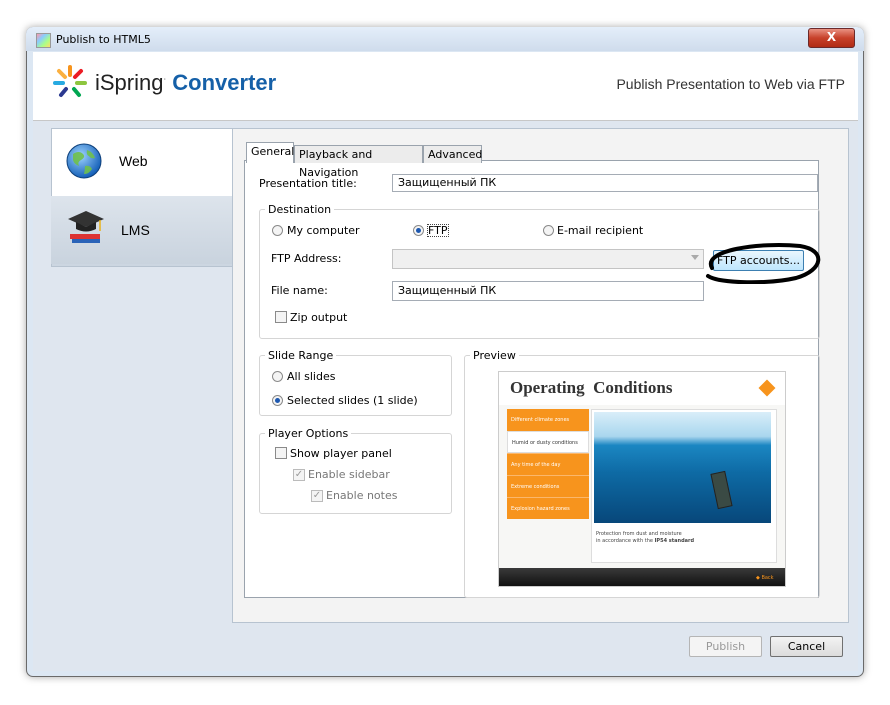  Describe the element at coordinates (306, 258) in the screenshot. I see `ftp-address-label: FTP Address:` at that location.